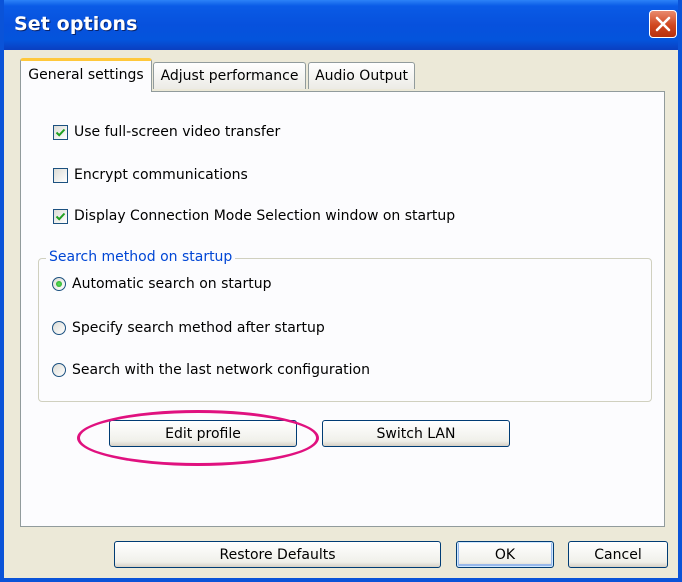 This screenshot has height=582, width=682. What do you see at coordinates (177, 132) in the screenshot?
I see `checkbox-label: Use full-screen video transfer` at bounding box center [177, 132].